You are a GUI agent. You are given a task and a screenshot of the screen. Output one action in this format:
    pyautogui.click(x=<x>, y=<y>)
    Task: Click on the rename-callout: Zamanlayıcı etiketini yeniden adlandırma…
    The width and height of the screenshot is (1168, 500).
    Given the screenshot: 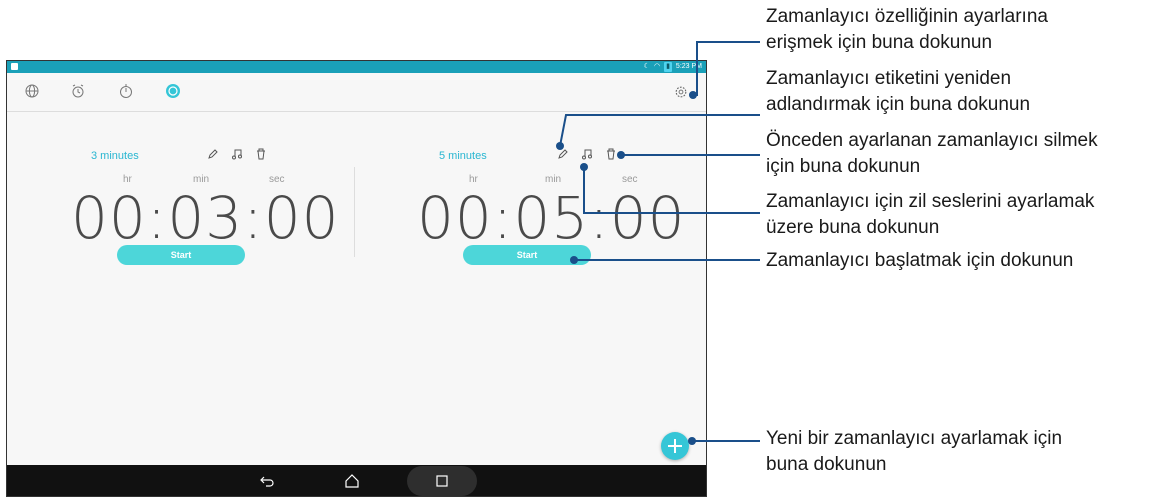 What is the action you would take?
    pyautogui.click(x=898, y=91)
    